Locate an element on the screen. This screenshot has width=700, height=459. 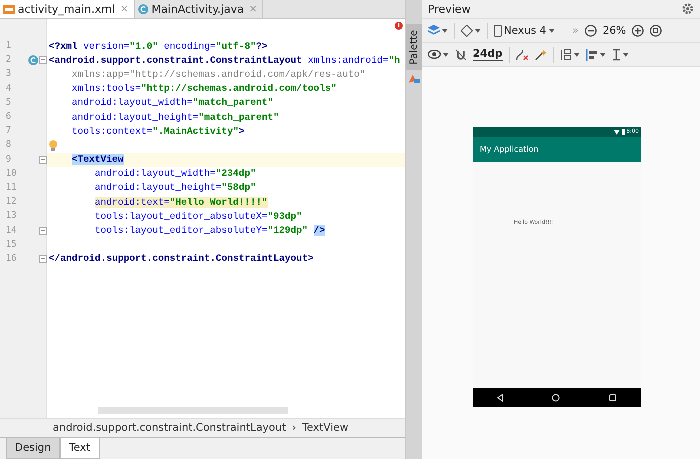
zoom-level: 26% is located at coordinates (614, 30).